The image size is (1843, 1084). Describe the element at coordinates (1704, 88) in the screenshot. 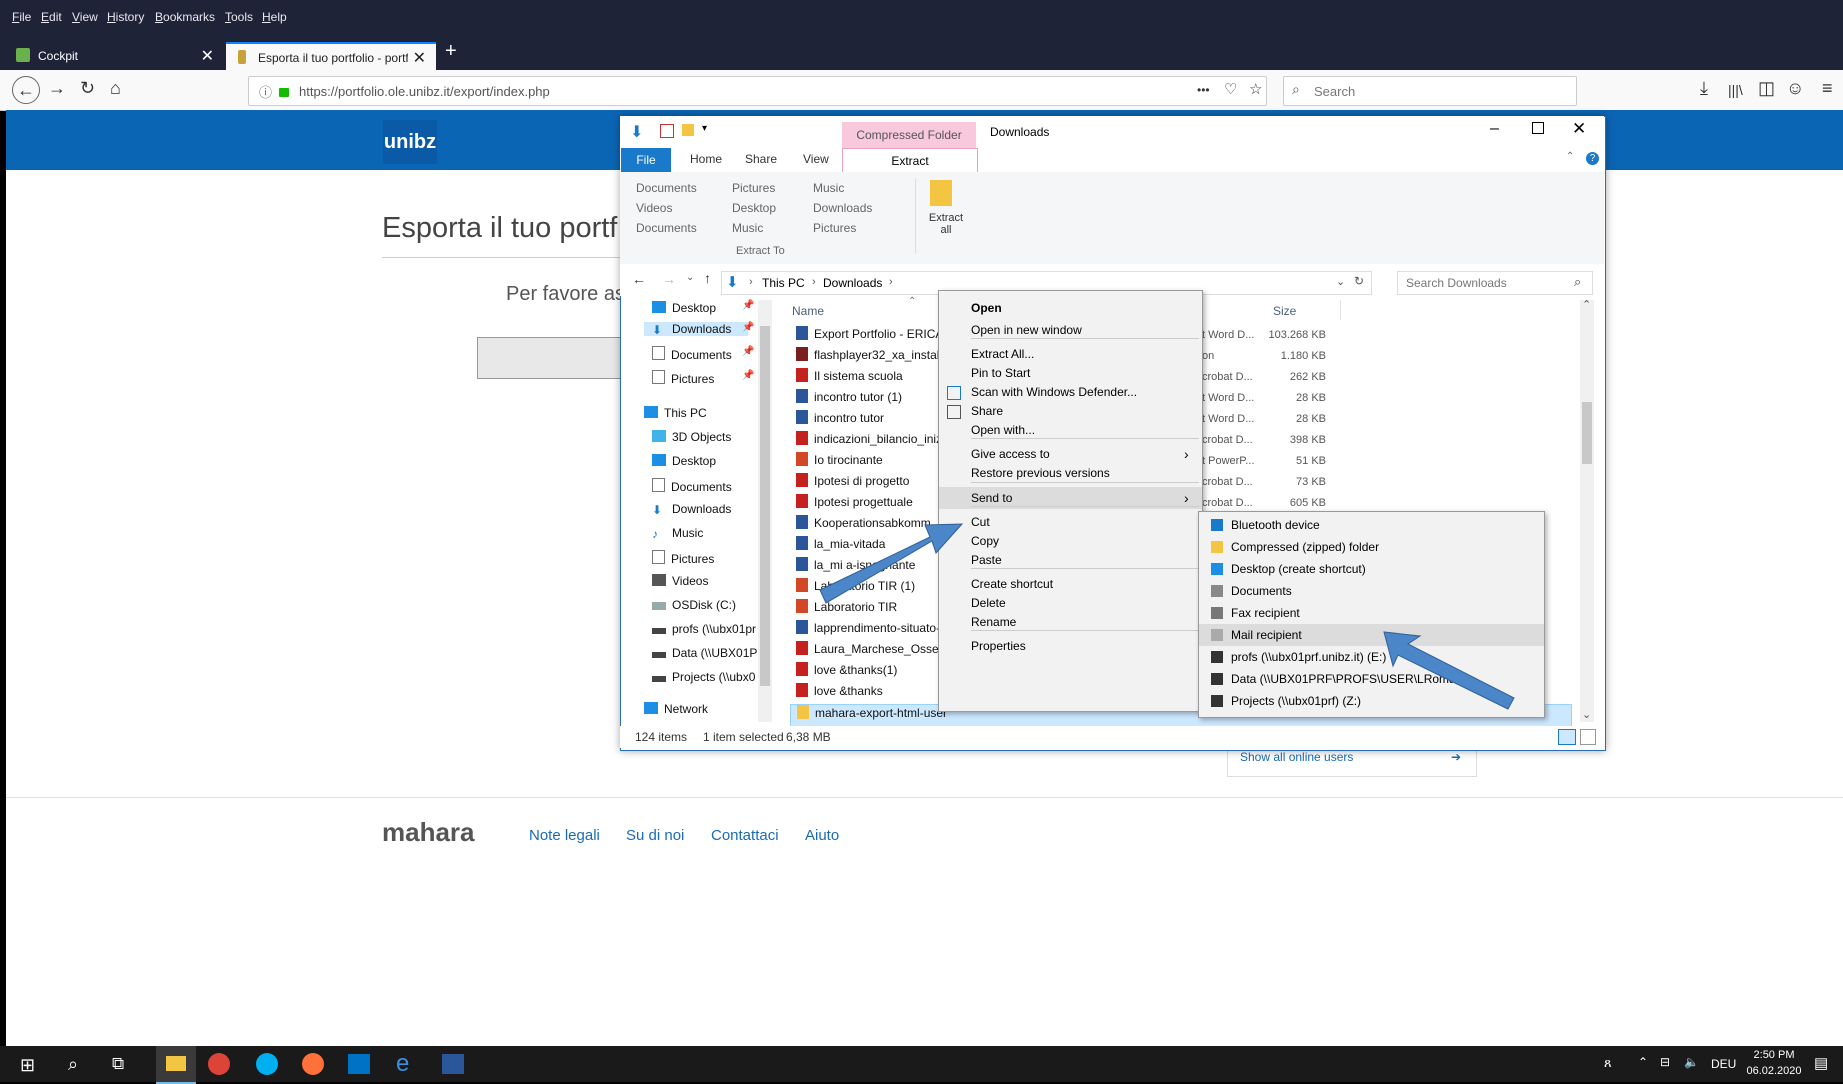

I see `downloads-icon: ⤓` at that location.